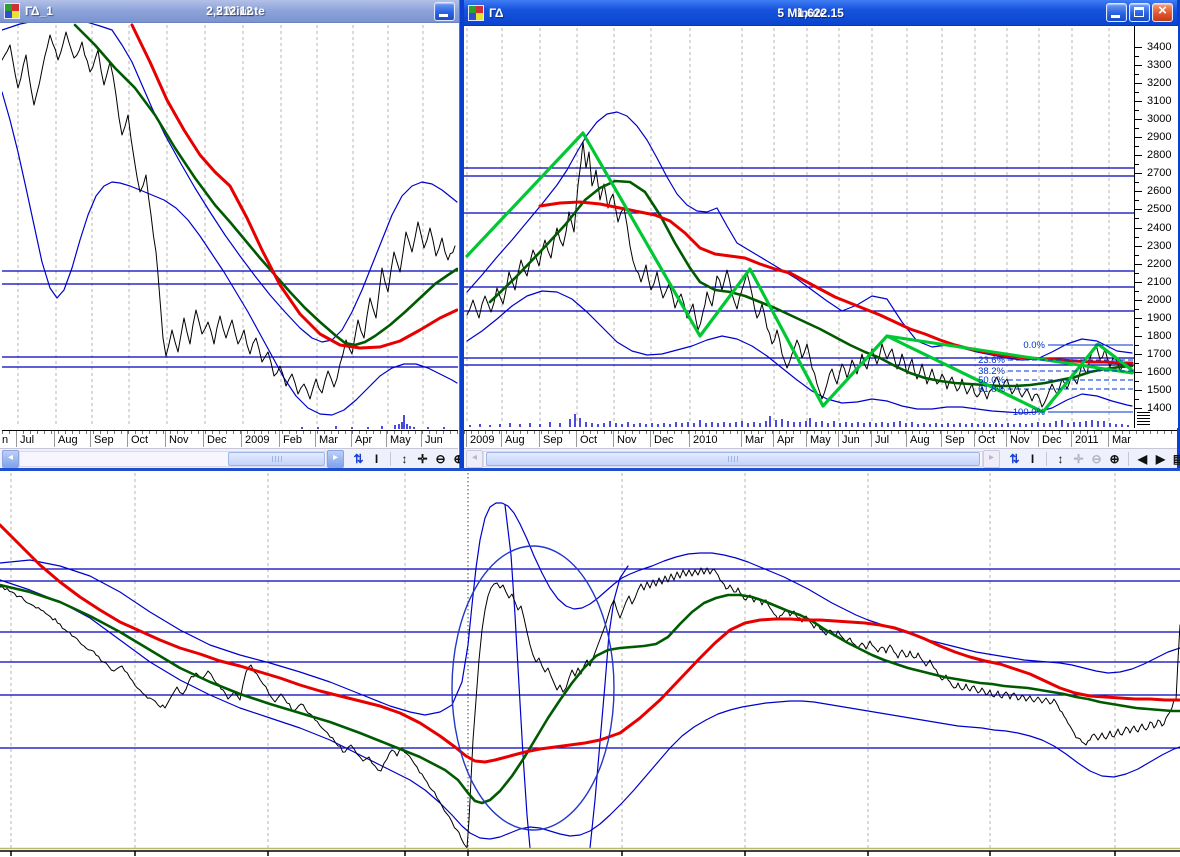  What do you see at coordinates (1159, 335) in the screenshot?
I see `y-axis-label: 1800` at bounding box center [1159, 335].